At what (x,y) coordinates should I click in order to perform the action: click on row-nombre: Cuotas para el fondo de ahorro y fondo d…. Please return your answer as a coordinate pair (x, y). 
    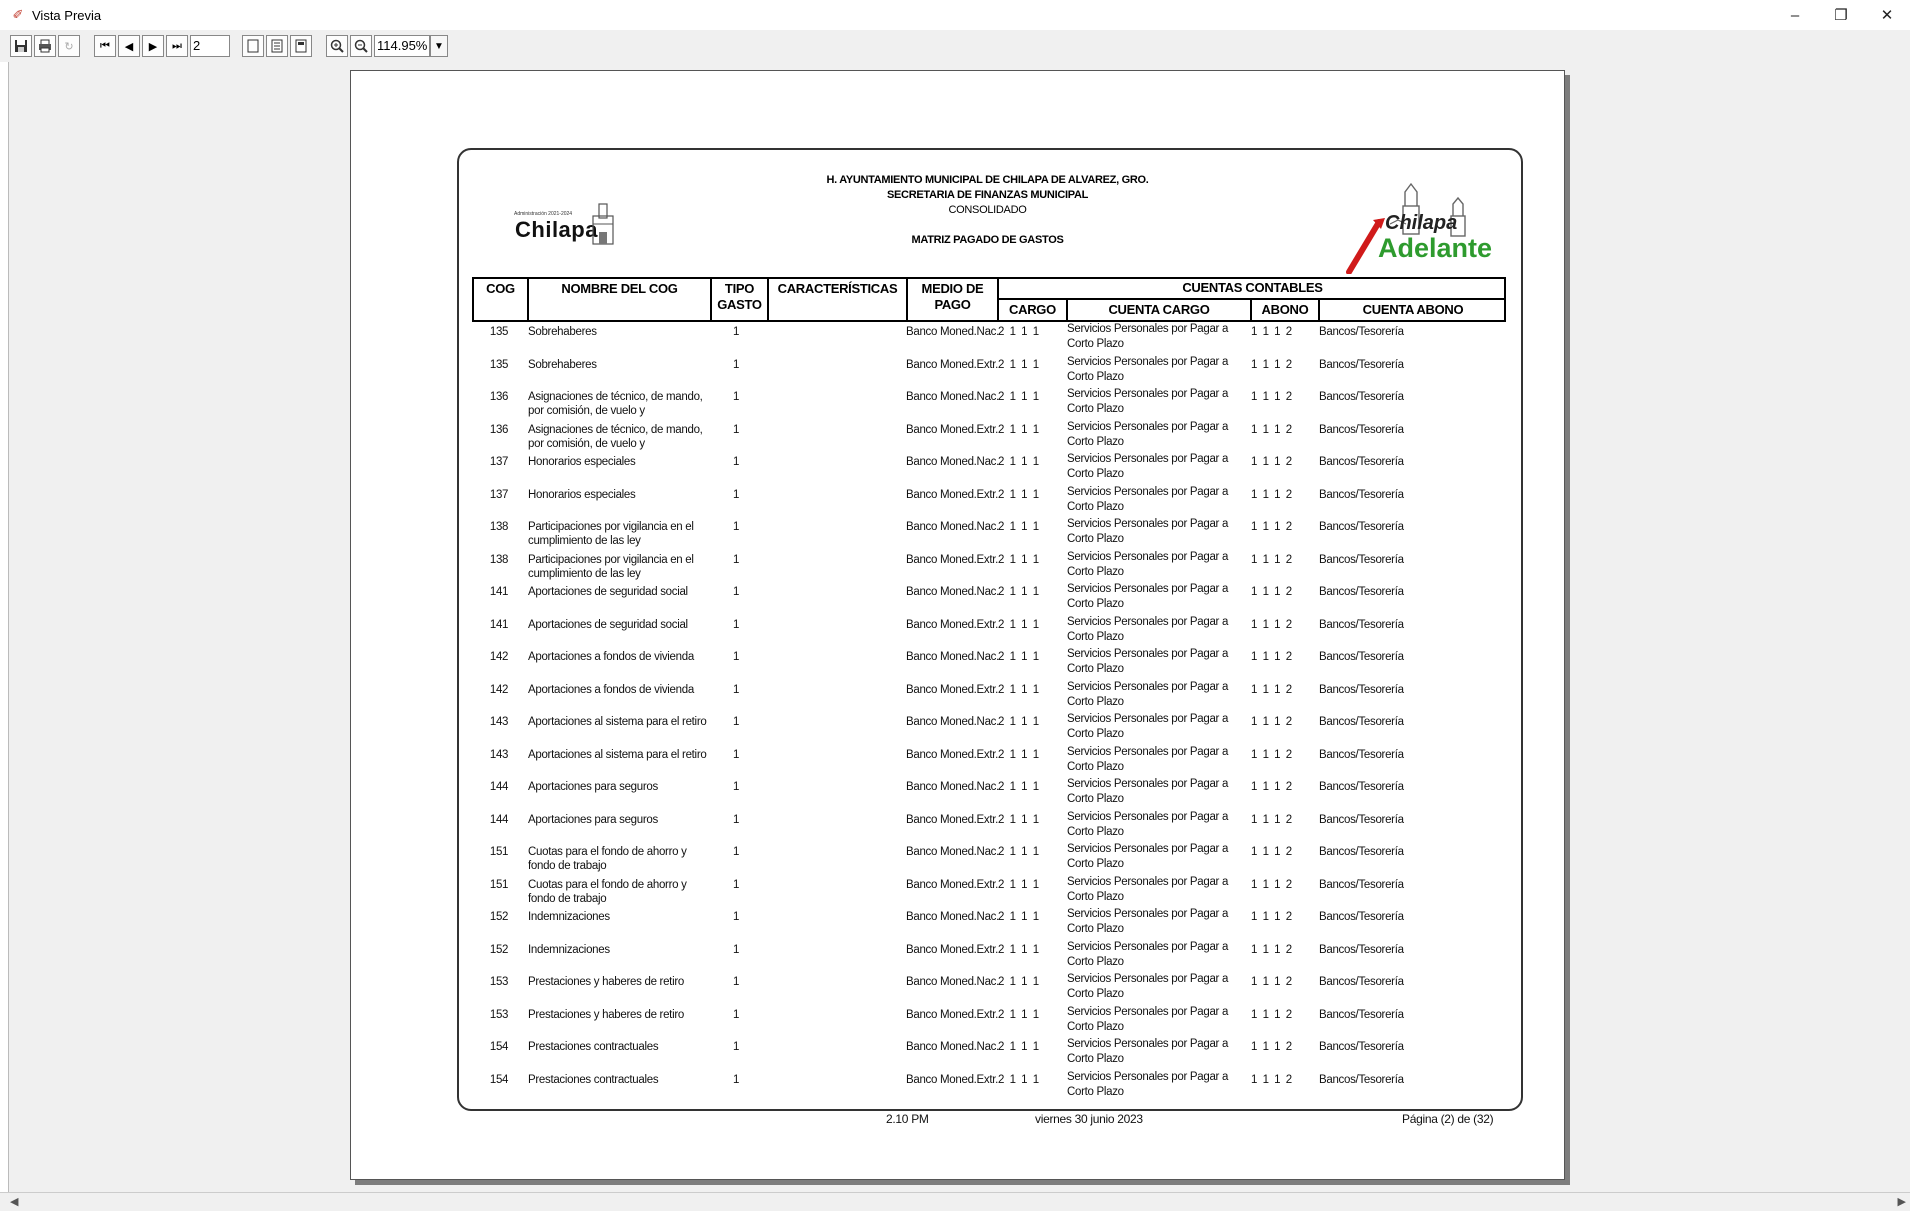
    Looking at the image, I should click on (607, 859).